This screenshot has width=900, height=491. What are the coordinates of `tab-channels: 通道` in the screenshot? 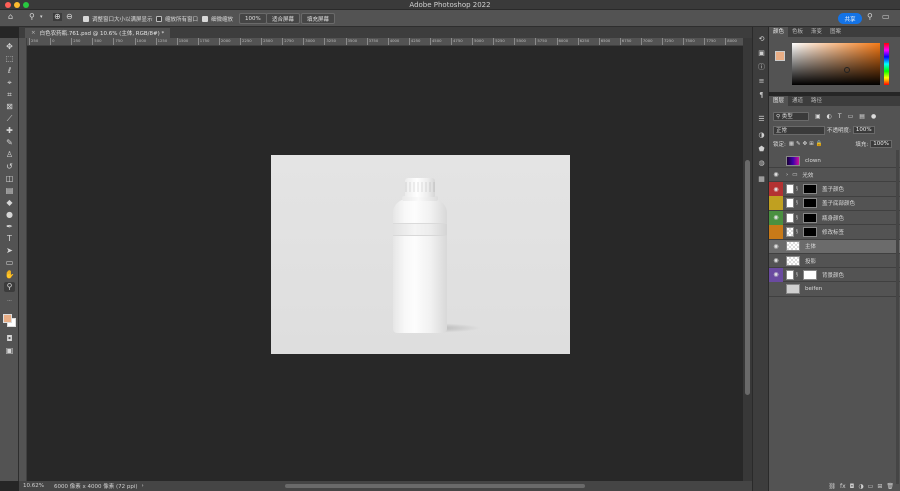 It's located at (797, 101).